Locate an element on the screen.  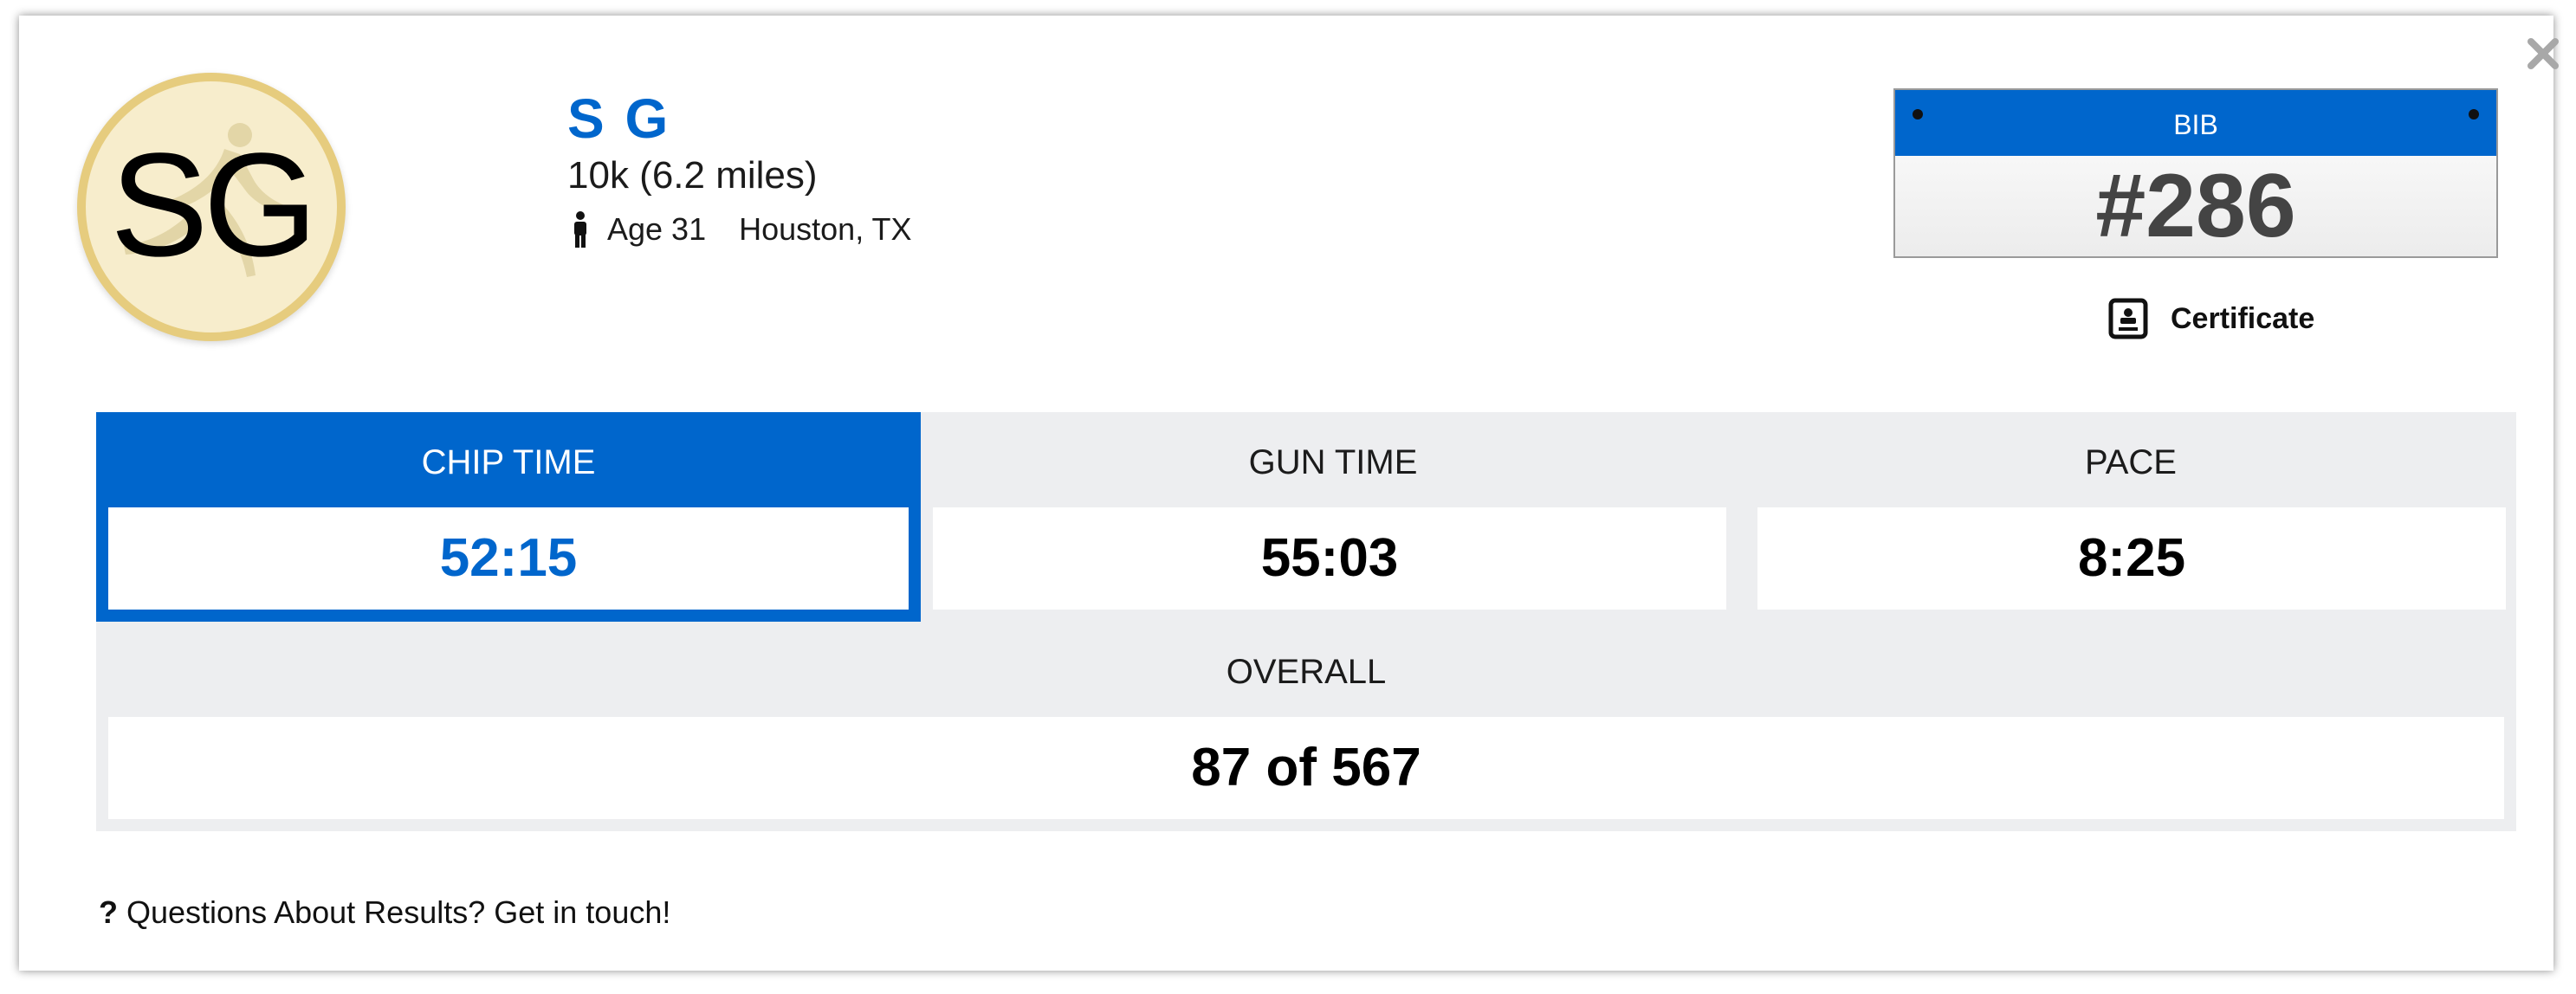
gun-time-value: 55:03 is located at coordinates (1329, 558).